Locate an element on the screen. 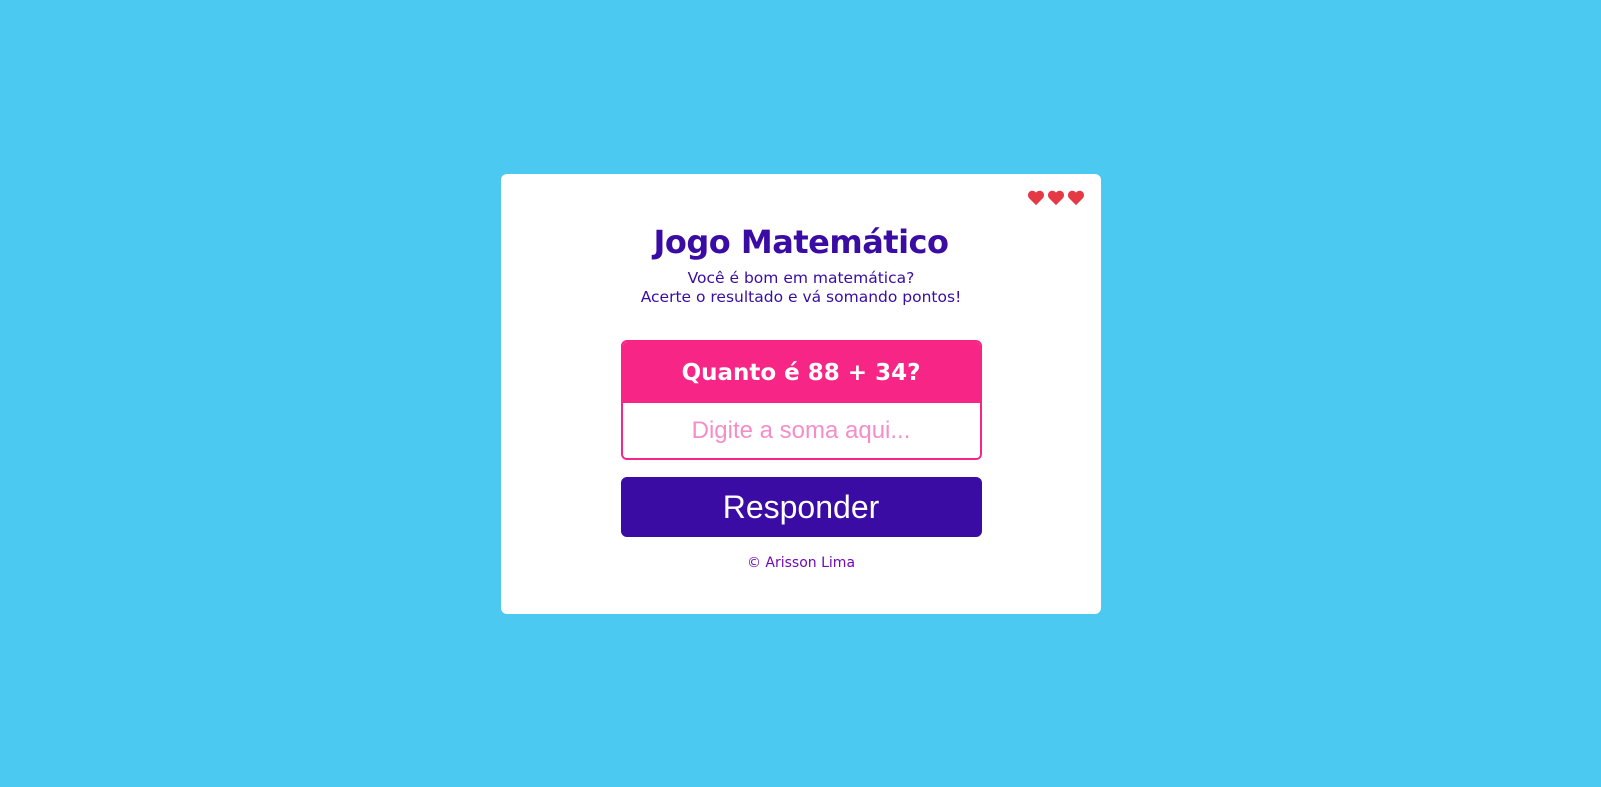  question-label: Quanto é 88 + 34? is located at coordinates (801, 372).